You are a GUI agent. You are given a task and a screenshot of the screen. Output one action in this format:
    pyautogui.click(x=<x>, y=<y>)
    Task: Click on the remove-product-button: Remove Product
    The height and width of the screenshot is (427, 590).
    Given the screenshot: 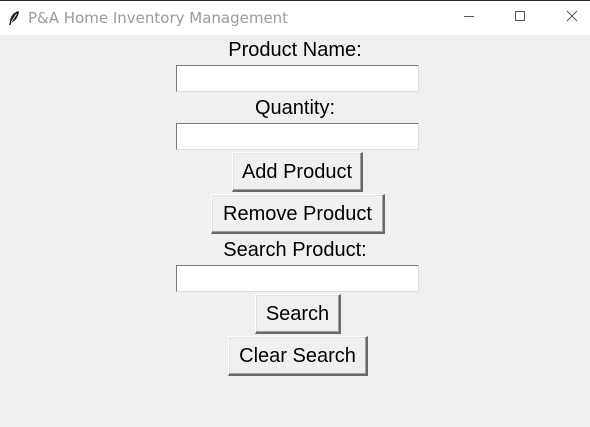 What is the action you would take?
    pyautogui.click(x=298, y=214)
    